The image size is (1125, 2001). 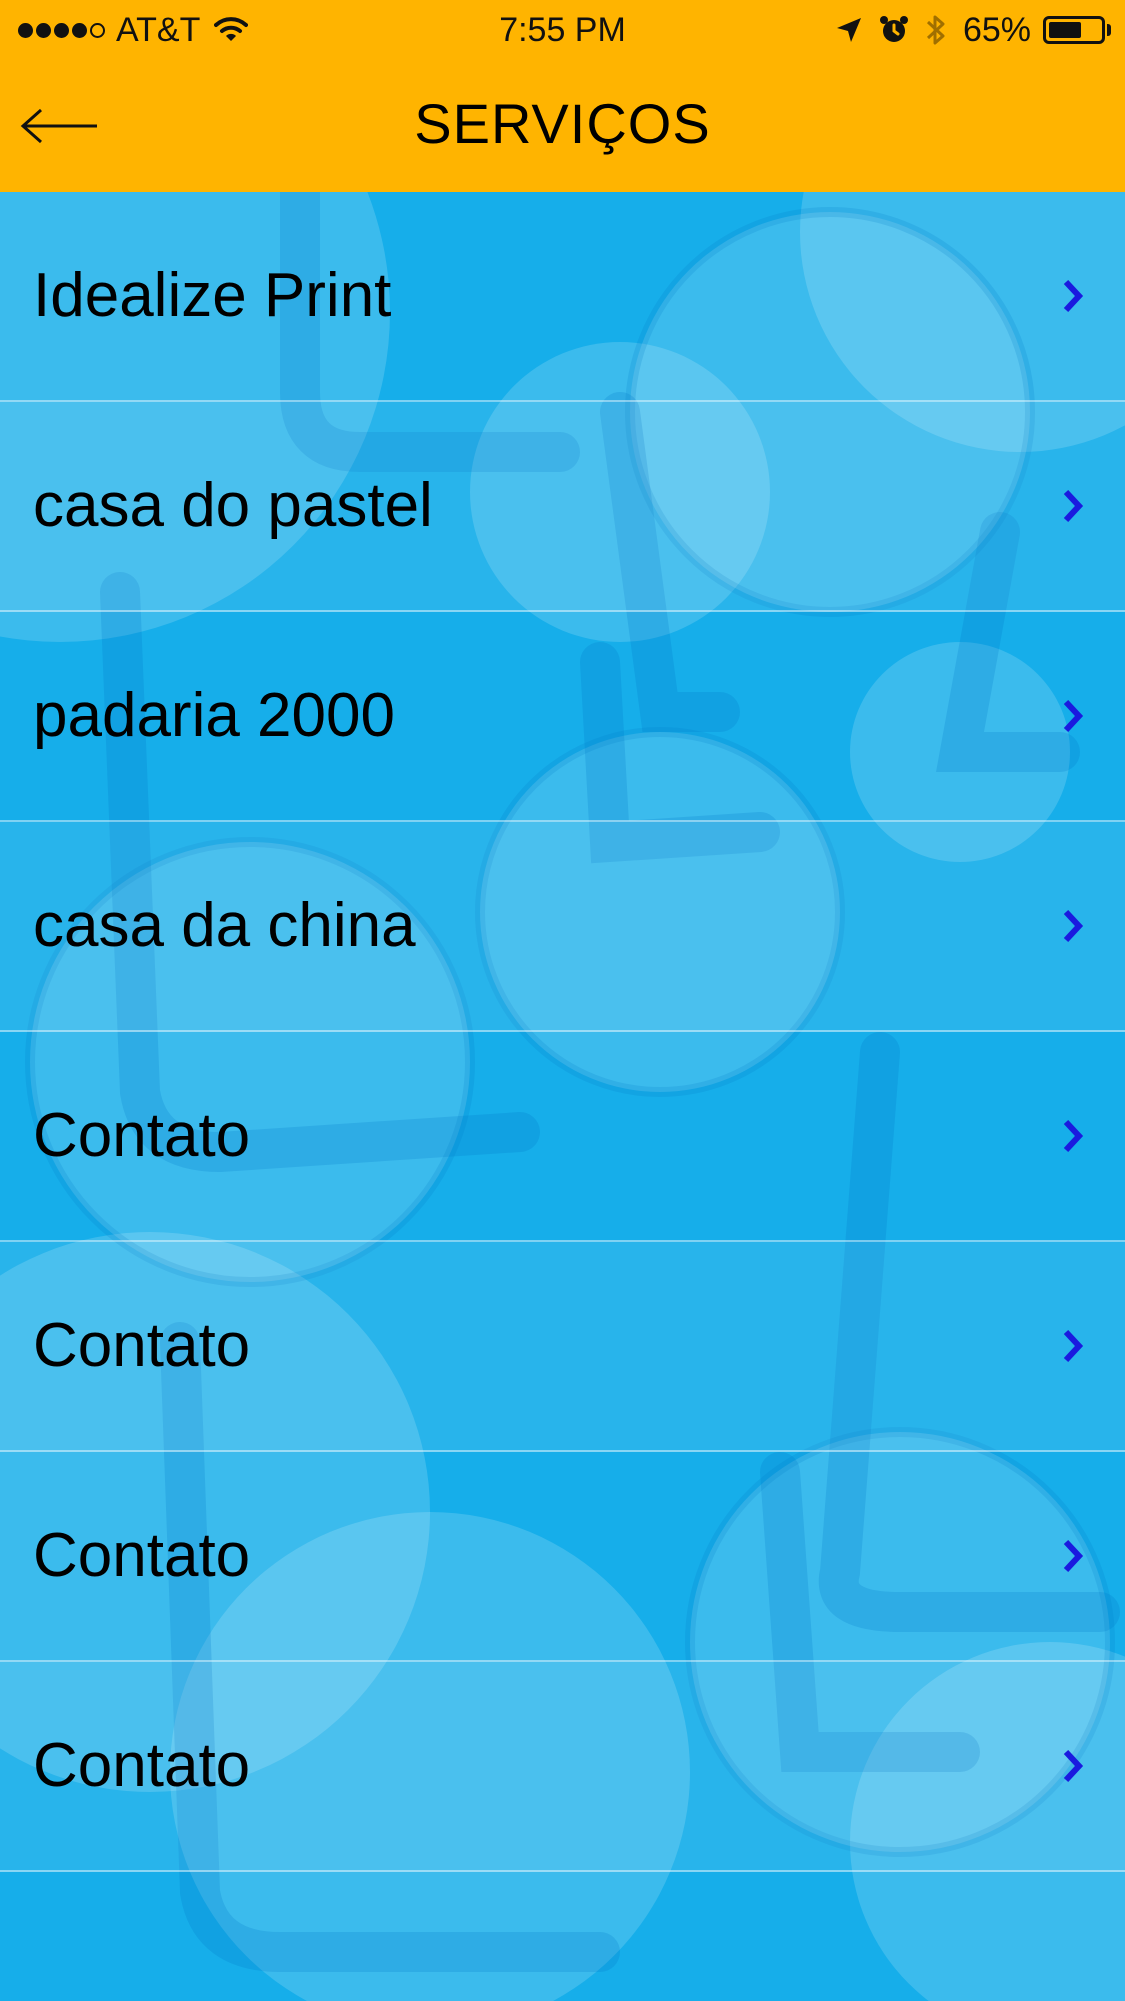 What do you see at coordinates (562, 32) in the screenshot?
I see `status-bar: AT&T 7:55 PM 65%` at bounding box center [562, 32].